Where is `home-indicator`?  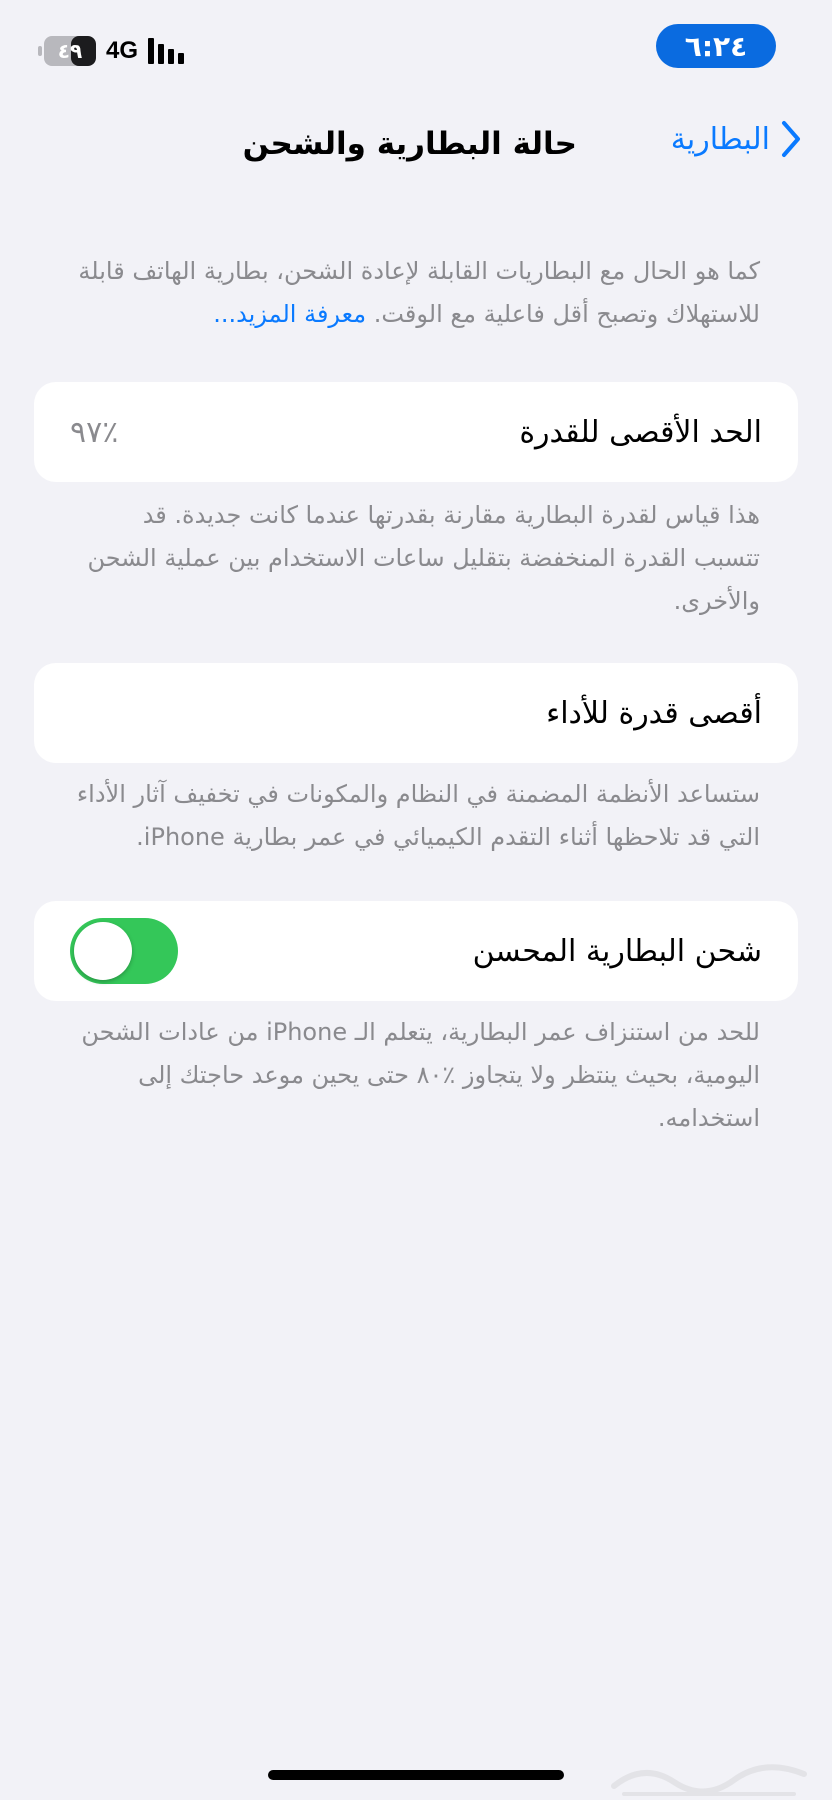
home-indicator is located at coordinates (416, 1775).